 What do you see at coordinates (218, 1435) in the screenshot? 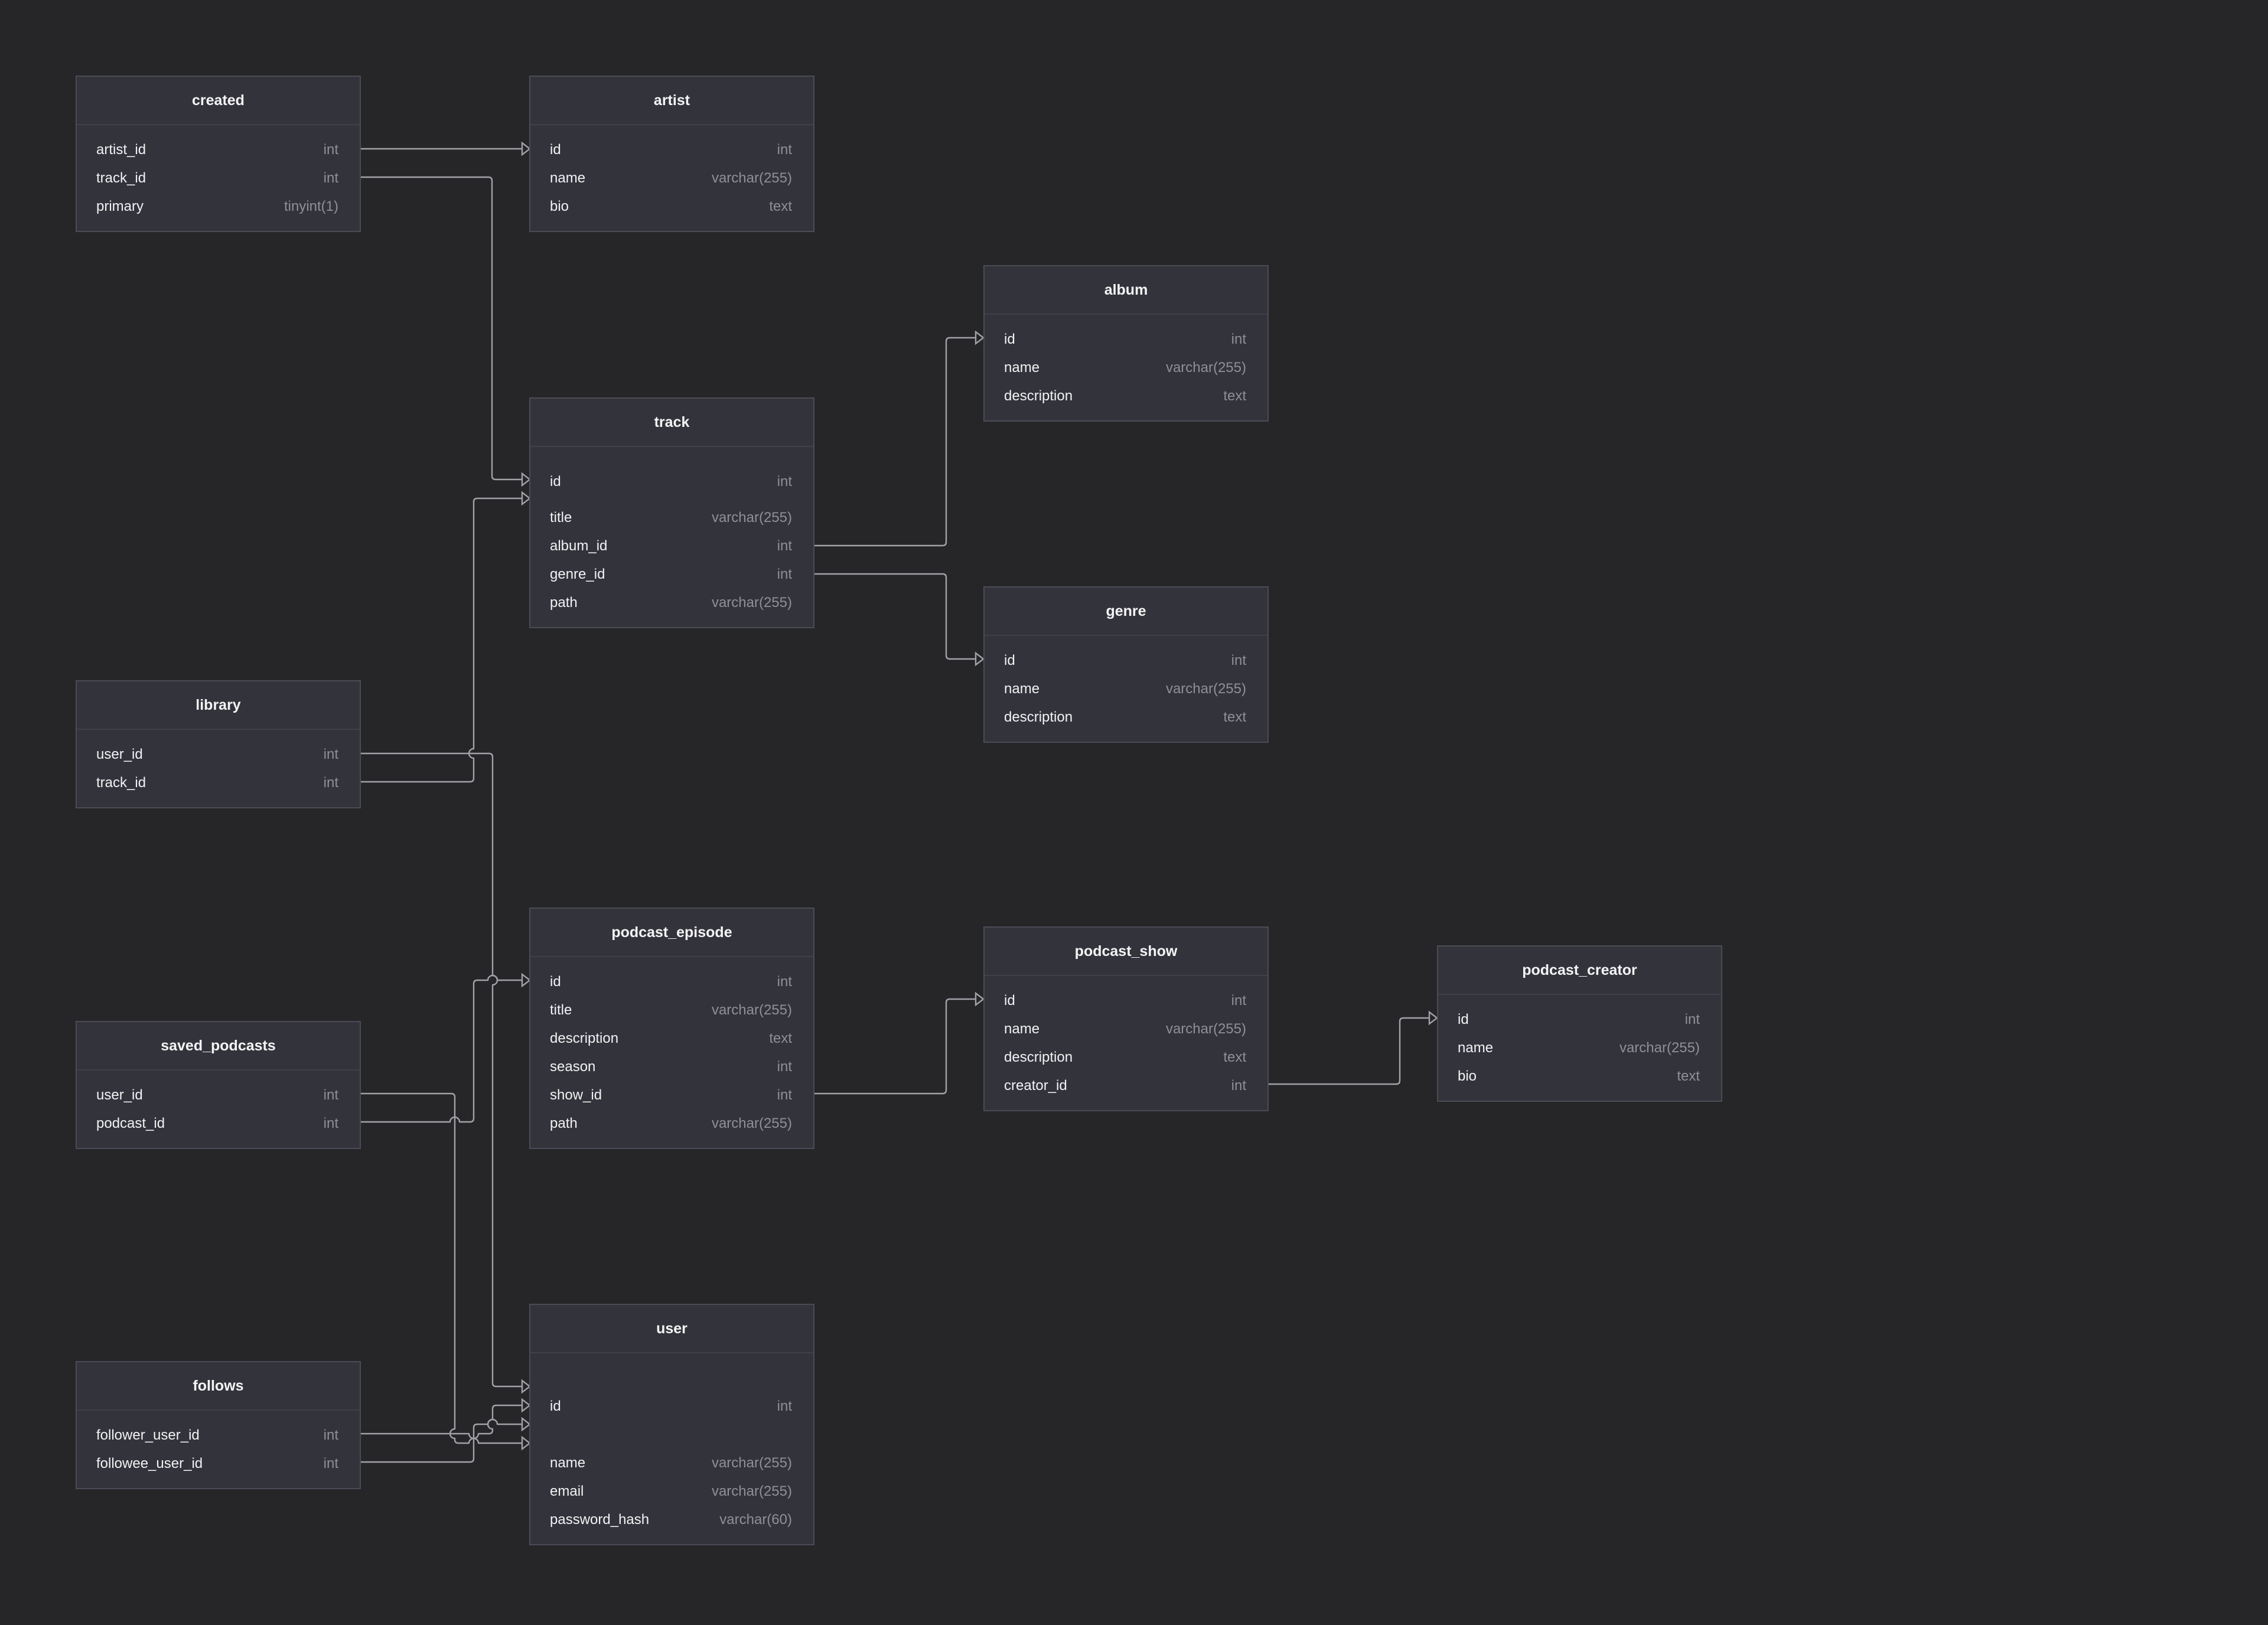
I see `field-row: follower_user_id int` at bounding box center [218, 1435].